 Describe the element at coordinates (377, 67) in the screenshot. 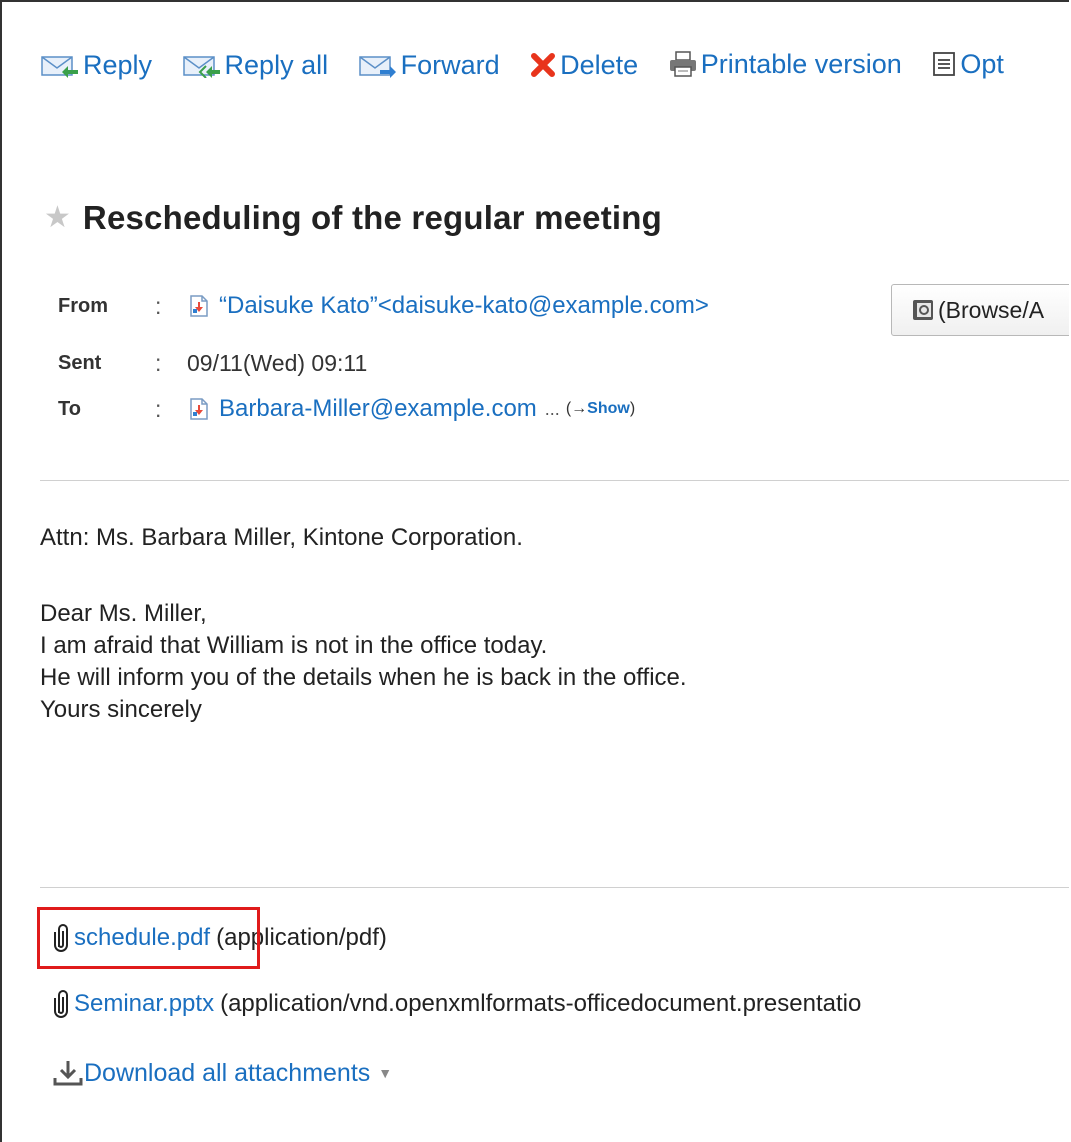

I see `forward-icon` at that location.